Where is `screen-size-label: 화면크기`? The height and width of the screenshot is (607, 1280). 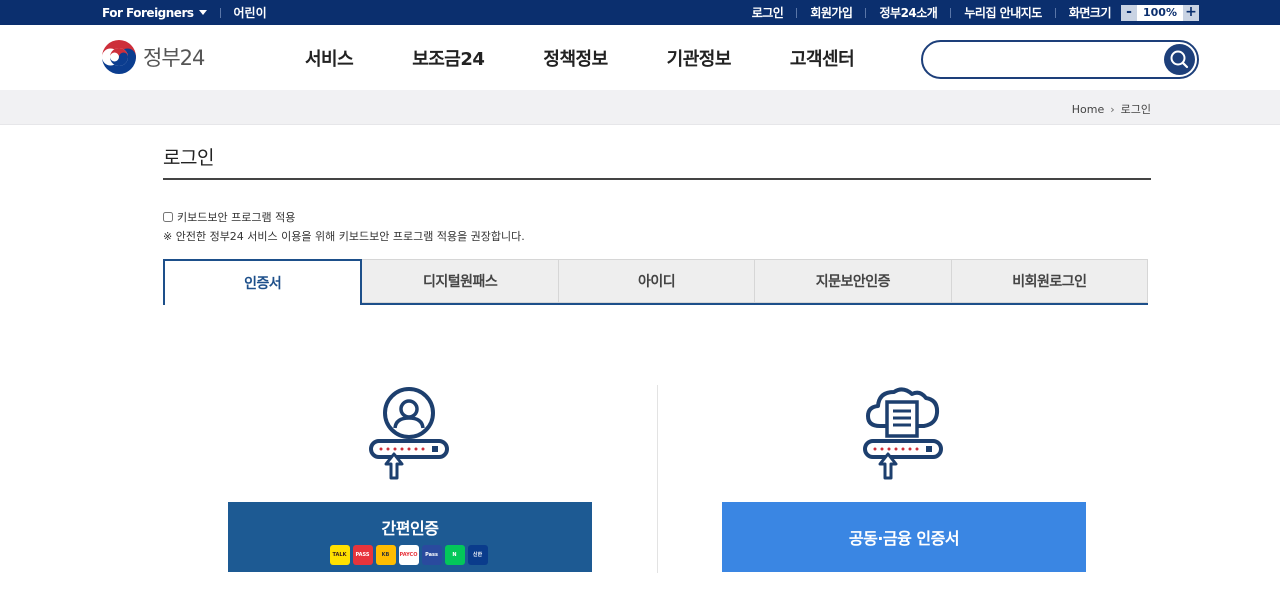 screen-size-label: 화면크기 is located at coordinates (1090, 13).